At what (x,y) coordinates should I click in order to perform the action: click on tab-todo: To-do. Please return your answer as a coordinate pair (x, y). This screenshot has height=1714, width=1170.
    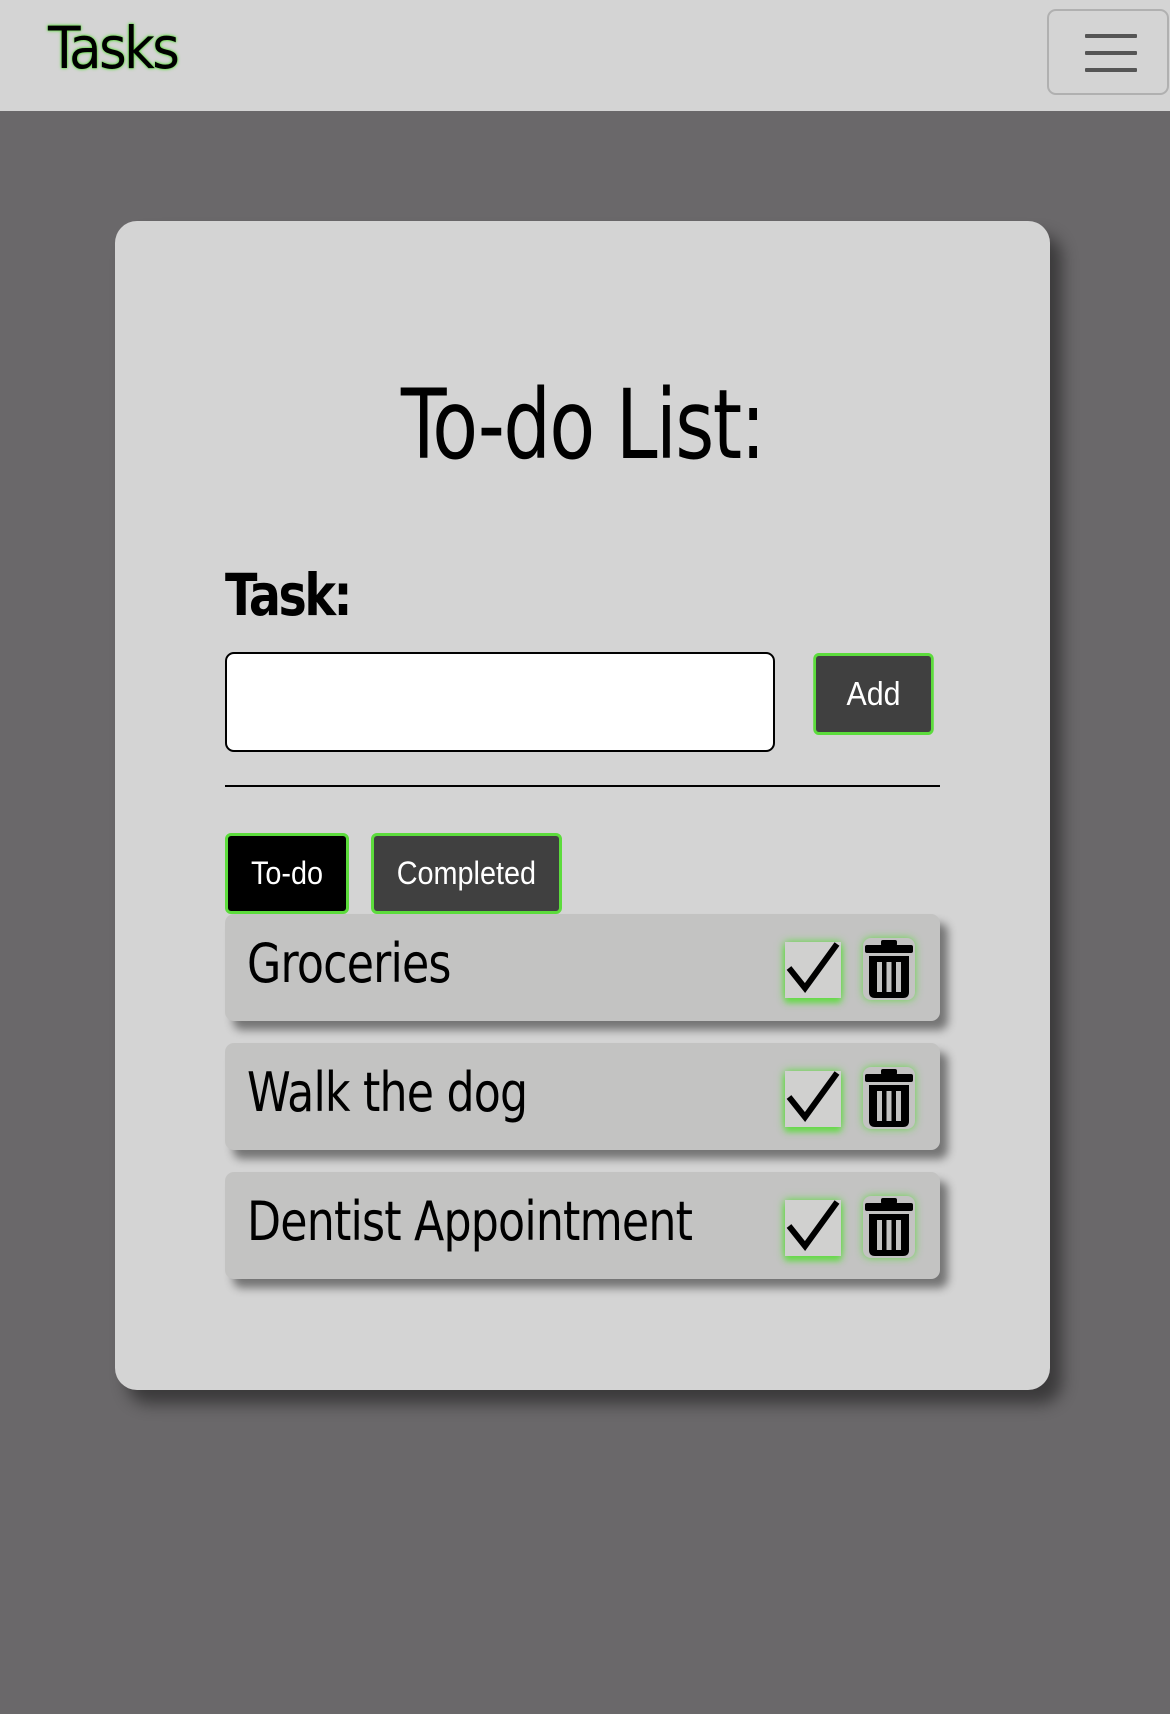
    Looking at the image, I should click on (287, 873).